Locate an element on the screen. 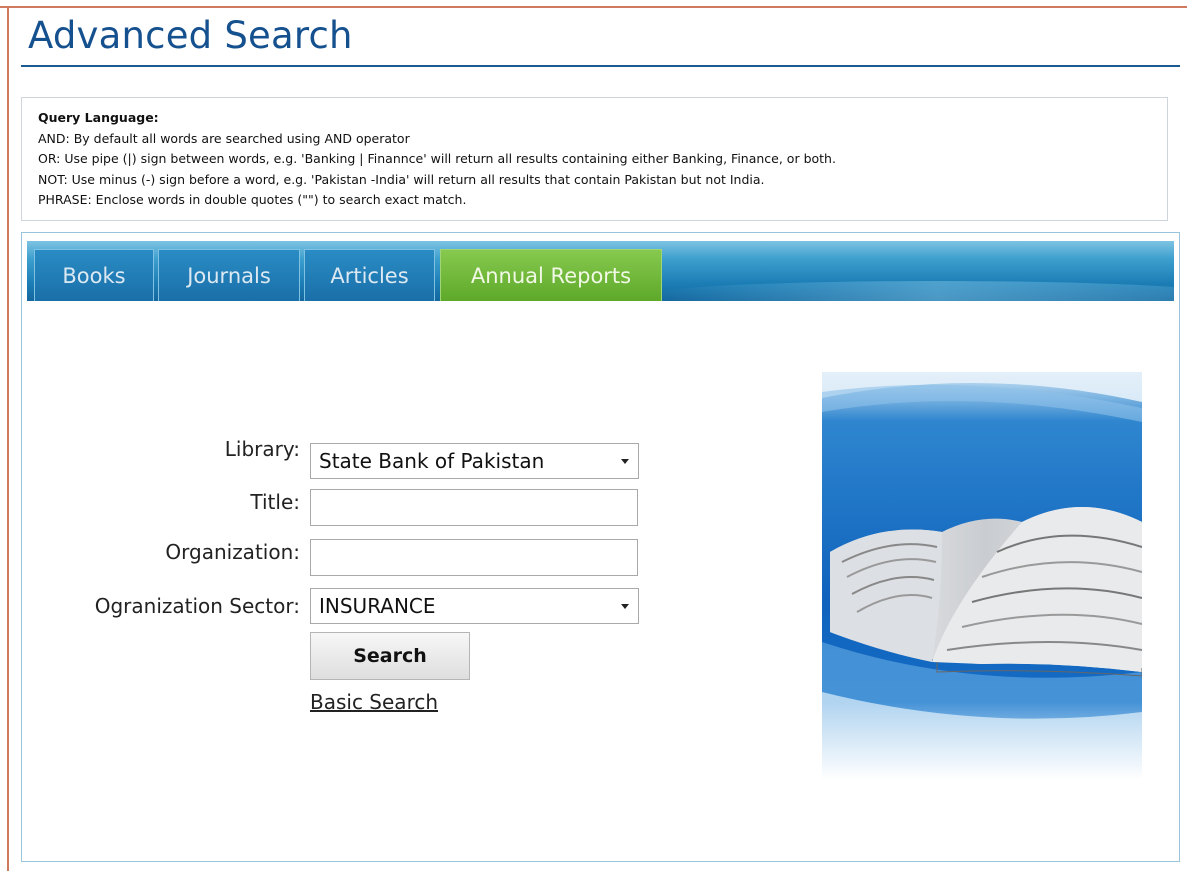 Image resolution: width=1187 pixels, height=871 pixels. tab-books: Books is located at coordinates (94, 275).